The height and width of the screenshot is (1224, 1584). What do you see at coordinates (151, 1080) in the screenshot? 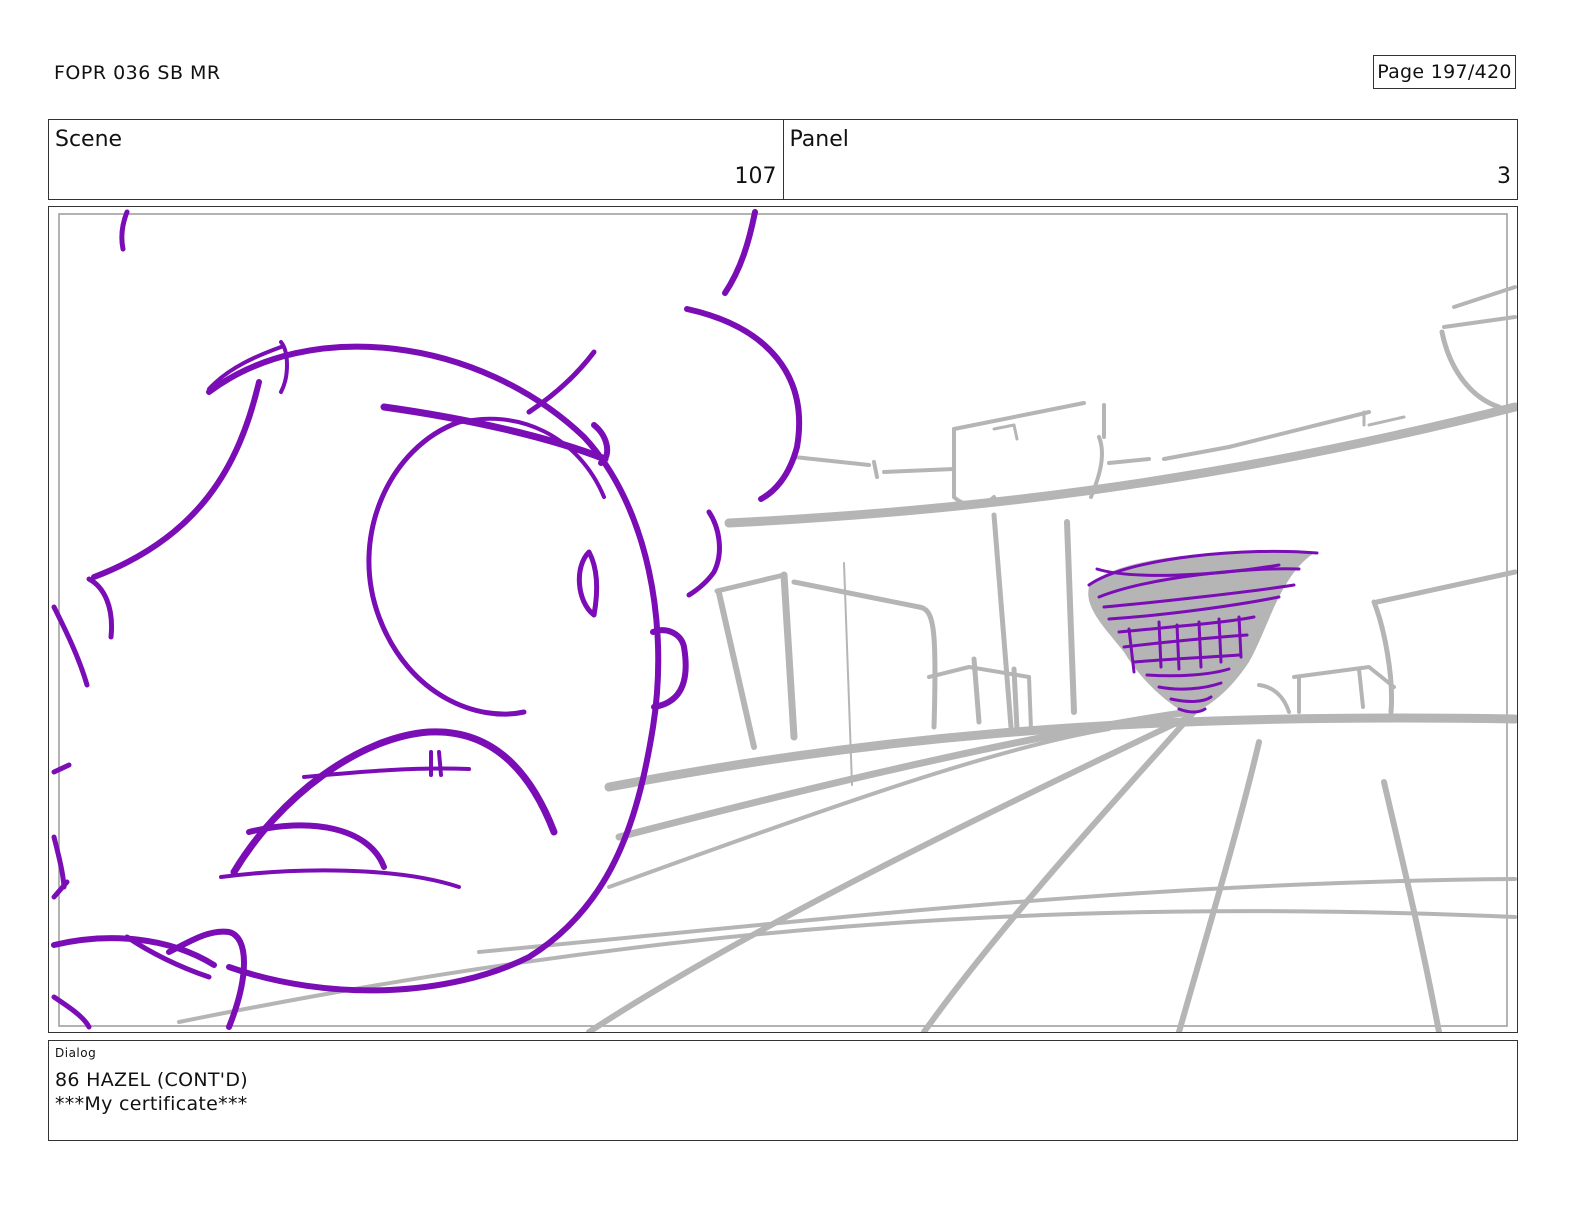
I see `dialog-speaker-line: 86 HAZEL (CONT'D)` at bounding box center [151, 1080].